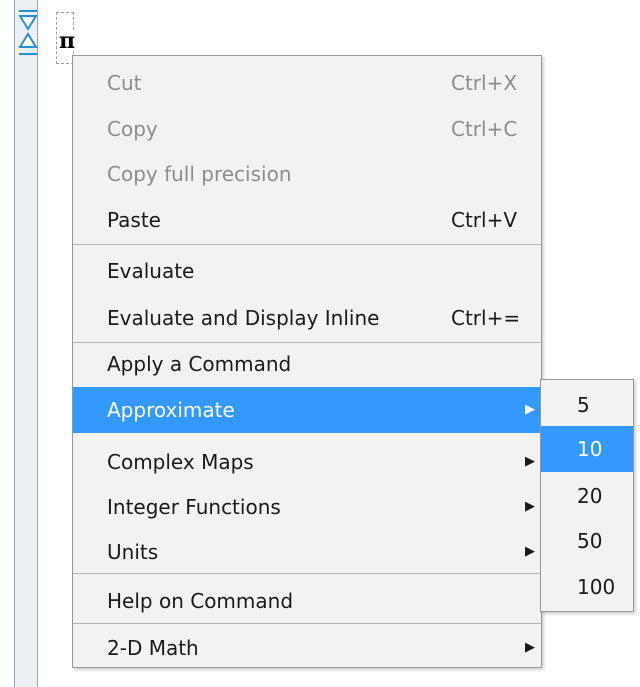  Describe the element at coordinates (307, 129) in the screenshot. I see `menu-item-copy: Copy Ctrl+C` at that location.